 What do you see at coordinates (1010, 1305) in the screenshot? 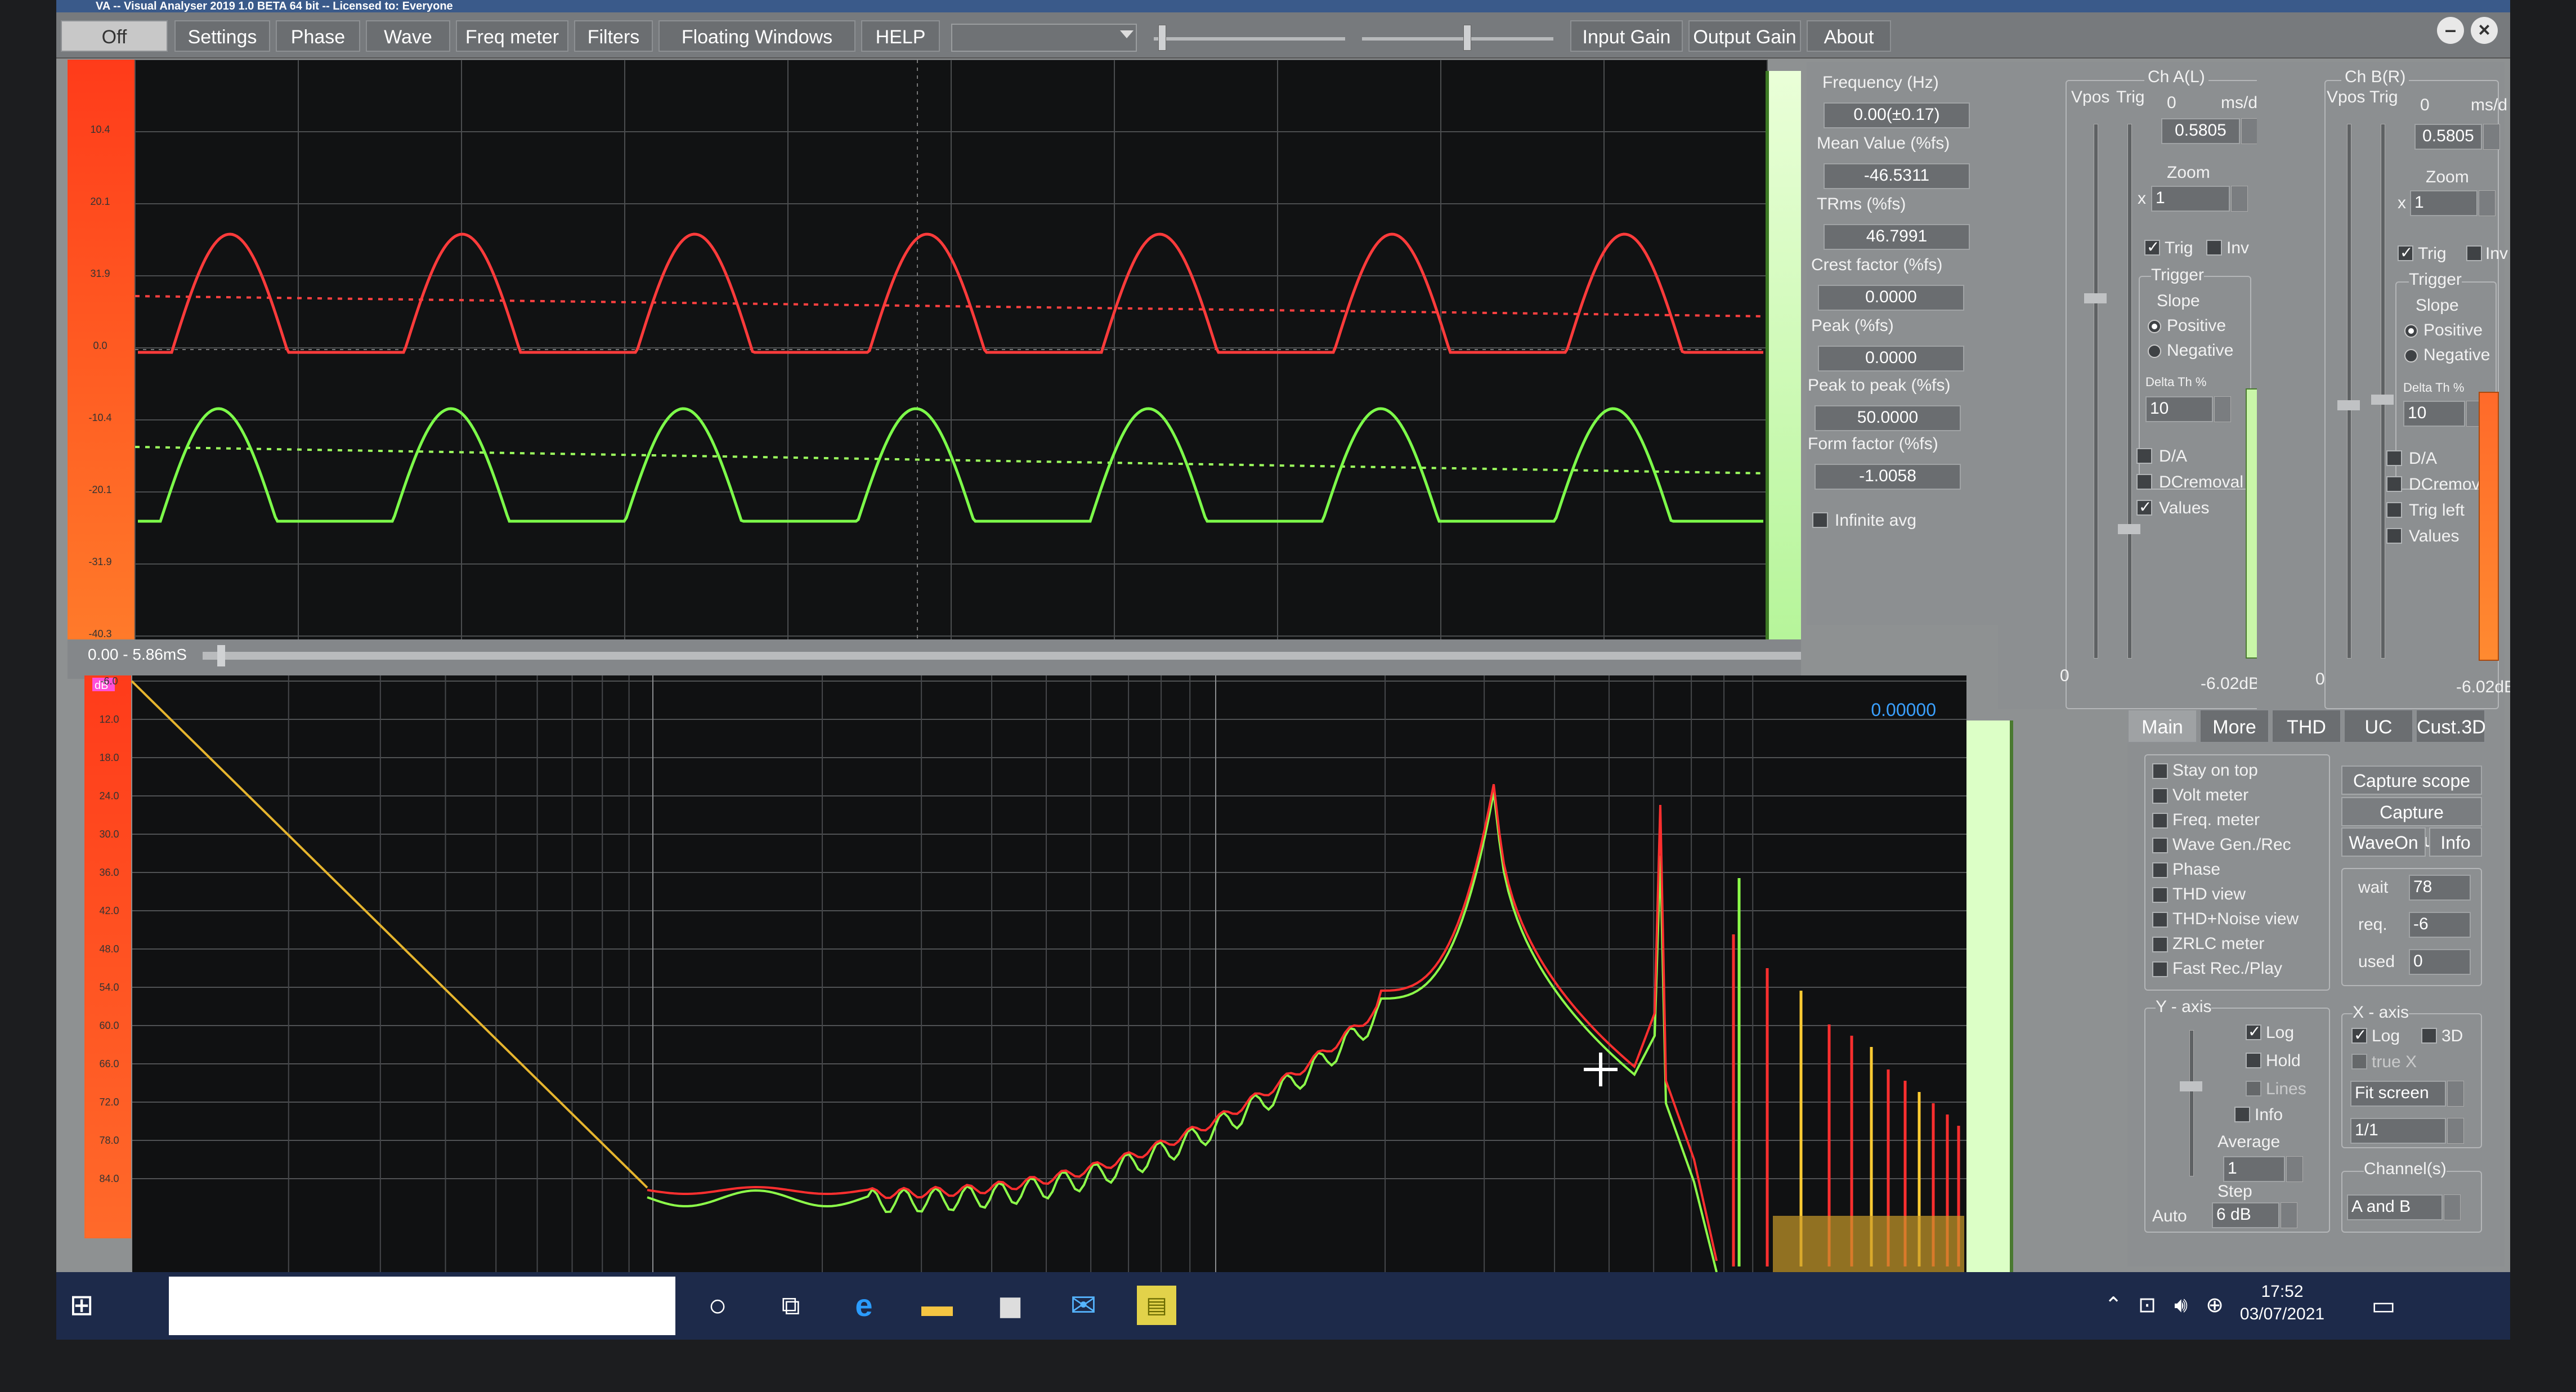
I see `store-icon: ◼` at bounding box center [1010, 1305].